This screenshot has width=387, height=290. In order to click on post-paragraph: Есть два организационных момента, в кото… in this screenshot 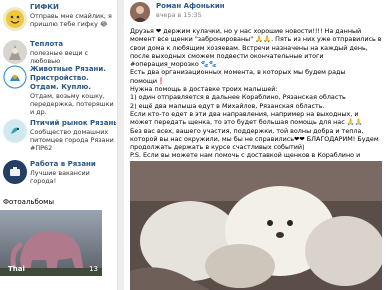, I will do `click(238, 76)`.